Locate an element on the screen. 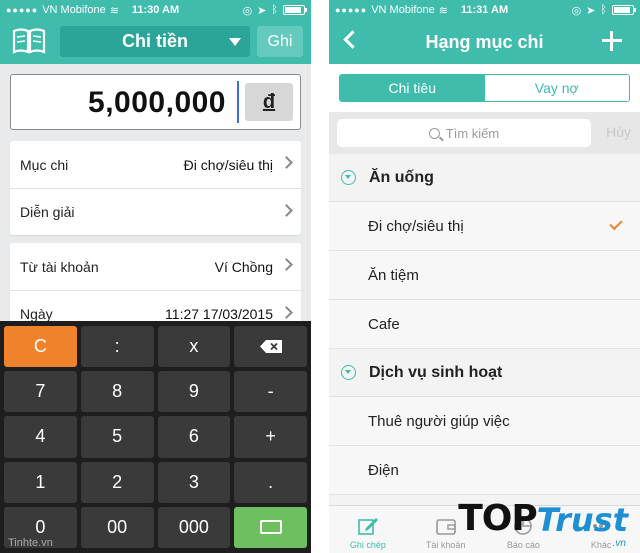 The width and height of the screenshot is (640, 553). minus-key: - is located at coordinates (270, 392).